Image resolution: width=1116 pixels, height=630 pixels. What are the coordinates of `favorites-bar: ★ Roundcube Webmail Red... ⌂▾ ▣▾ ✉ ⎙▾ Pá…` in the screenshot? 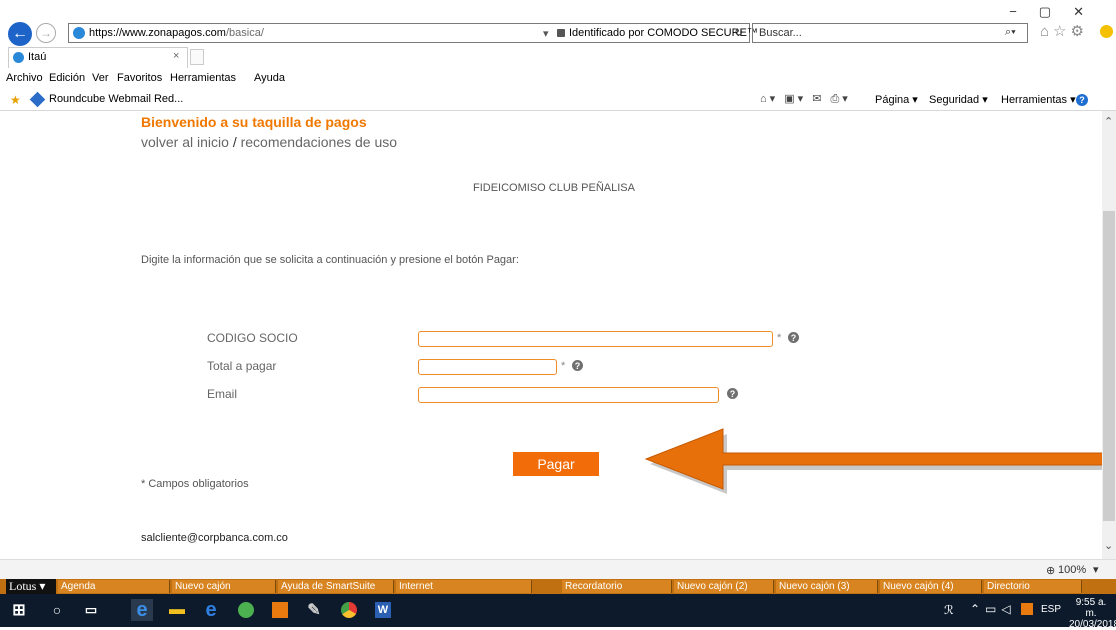 It's located at (558, 100).